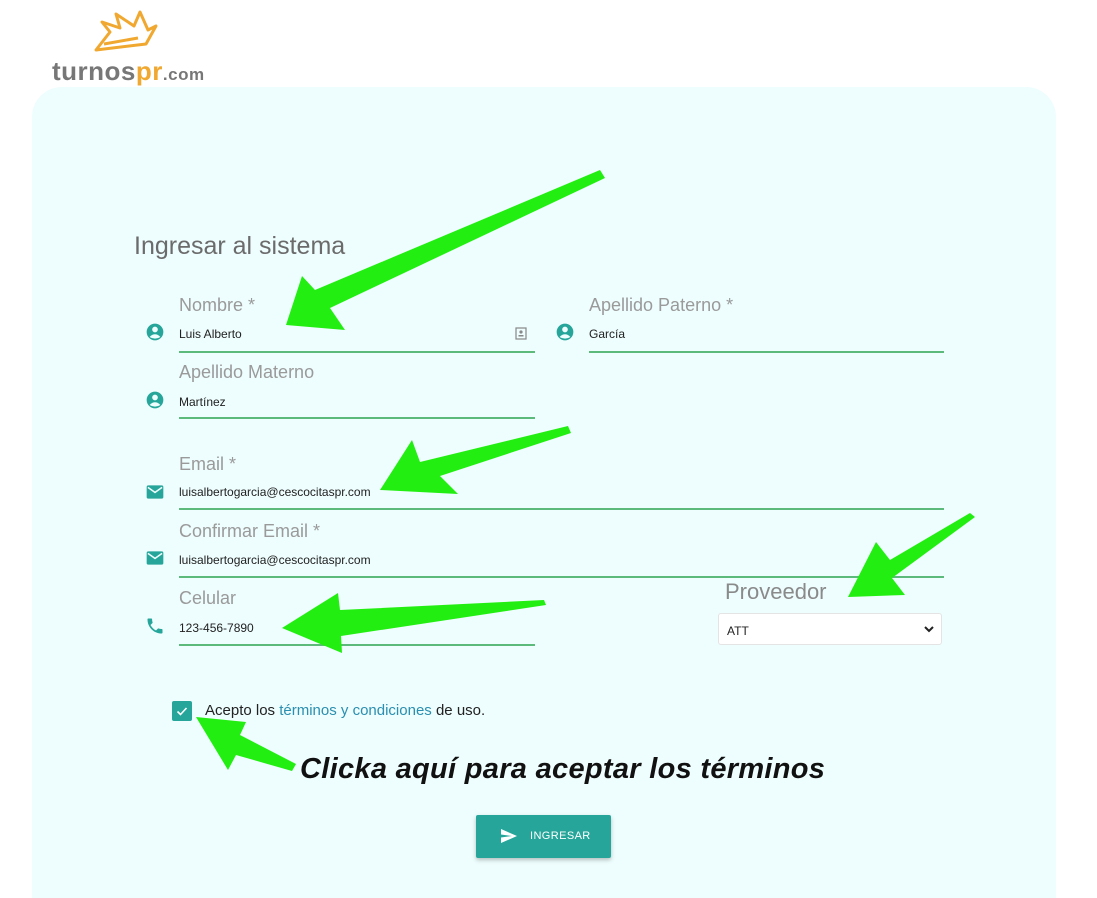 Image resolution: width=1097 pixels, height=898 pixels. Describe the element at coordinates (607, 334) in the screenshot. I see `apellido-paterno-value: García` at that location.